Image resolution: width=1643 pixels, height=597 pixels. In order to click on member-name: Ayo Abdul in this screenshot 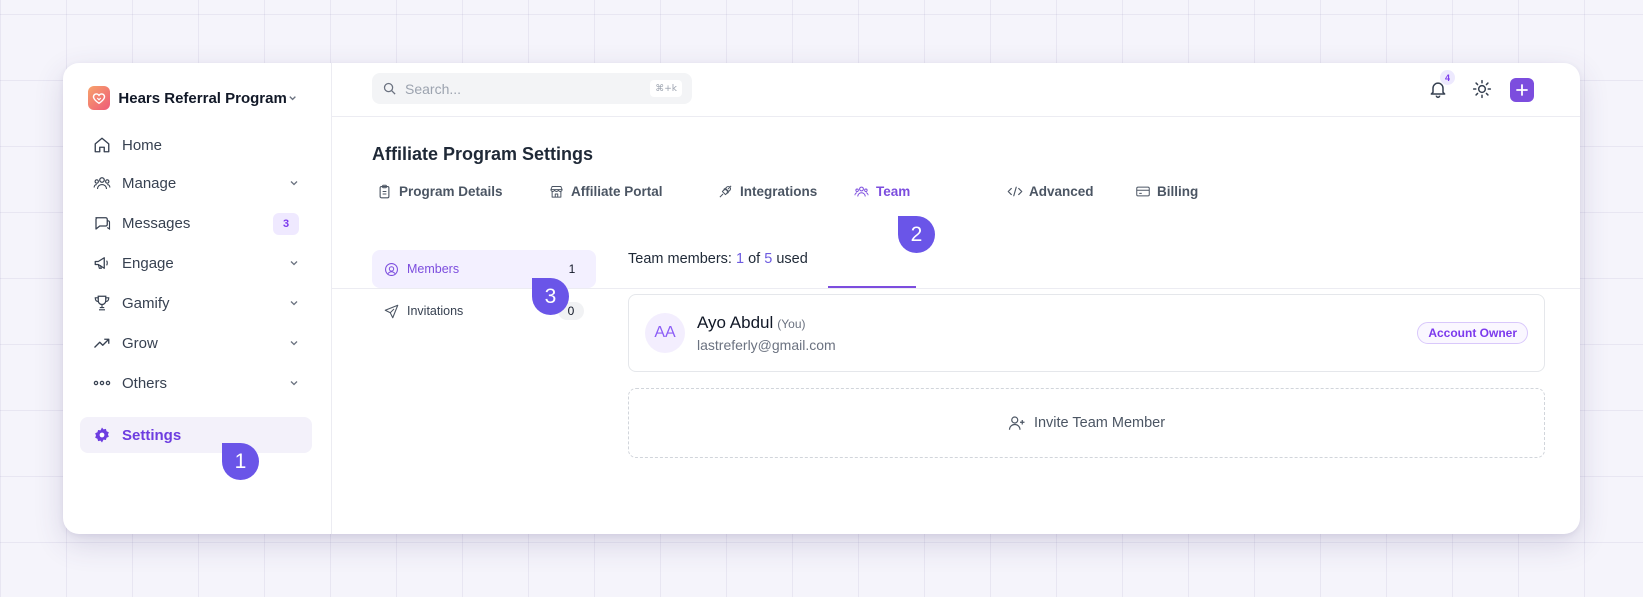, I will do `click(735, 322)`.